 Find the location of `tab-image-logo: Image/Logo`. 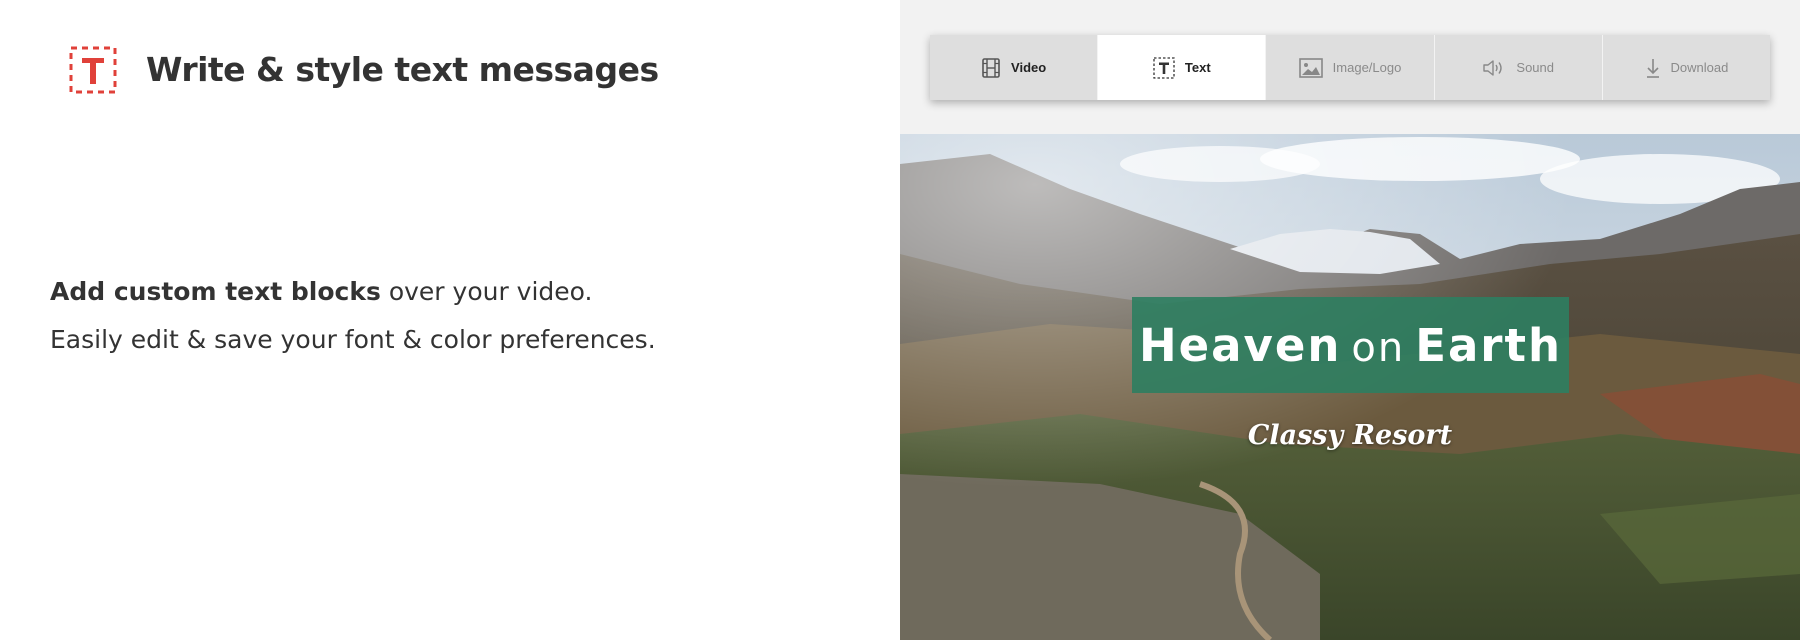

tab-image-logo: Image/Logo is located at coordinates (1350, 67).